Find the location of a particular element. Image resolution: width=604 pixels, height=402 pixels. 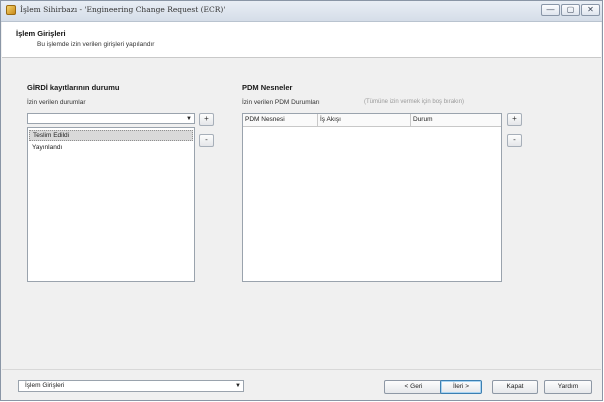

help-button: Yardım is located at coordinates (568, 387).